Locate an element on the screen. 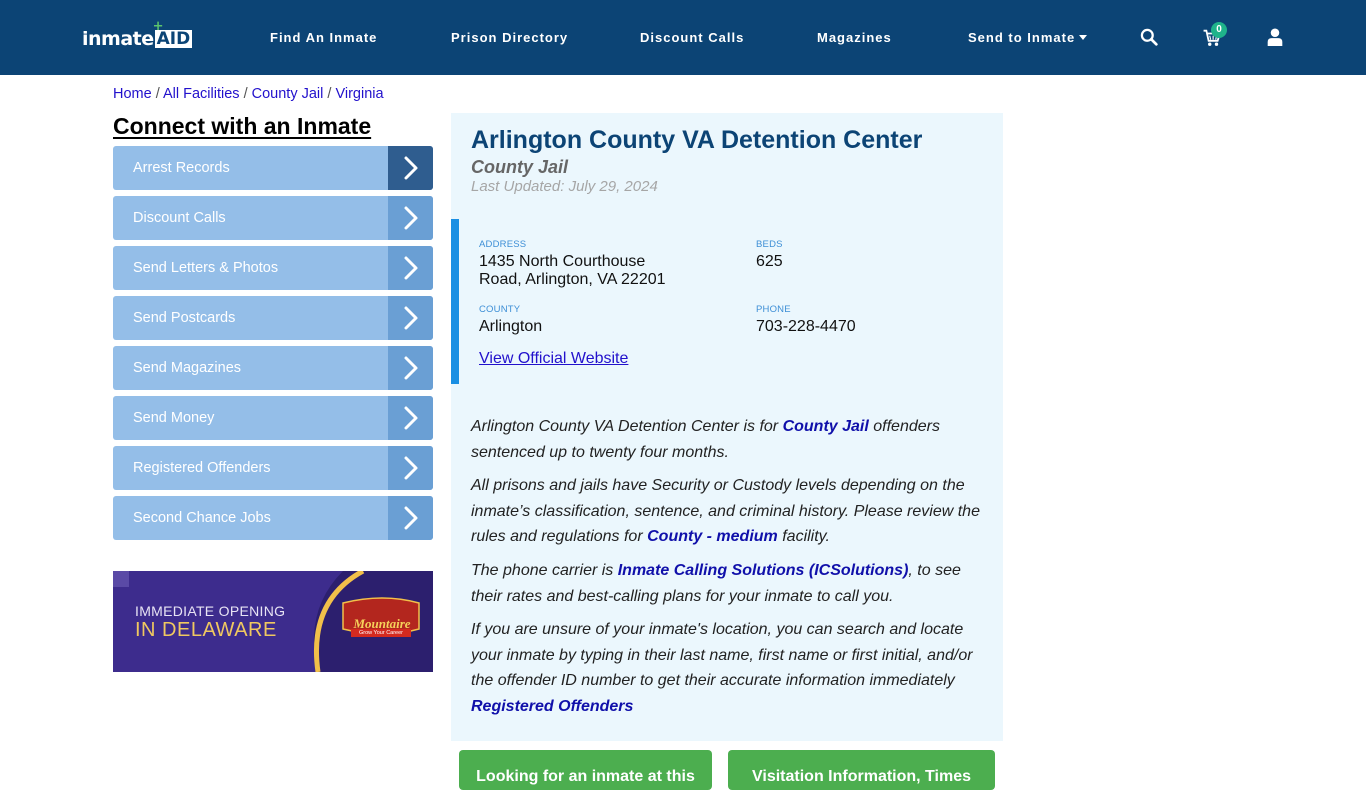  ad-headline-2: IN DELAWARE is located at coordinates (206, 630).